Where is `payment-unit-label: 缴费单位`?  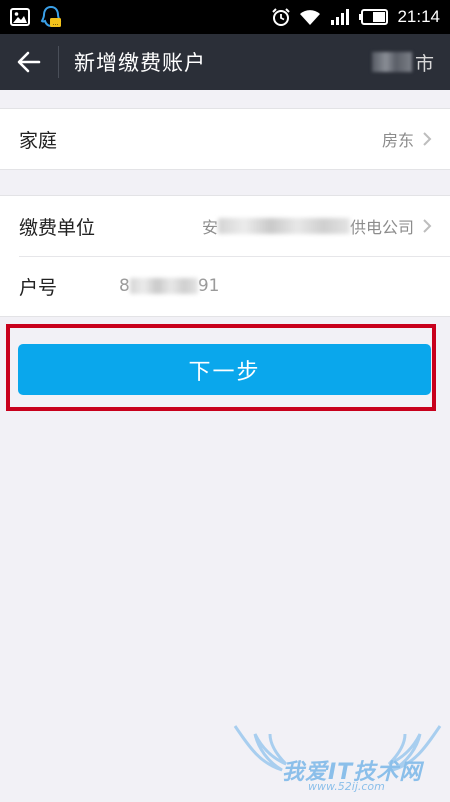 payment-unit-label: 缴费单位 is located at coordinates (57, 227).